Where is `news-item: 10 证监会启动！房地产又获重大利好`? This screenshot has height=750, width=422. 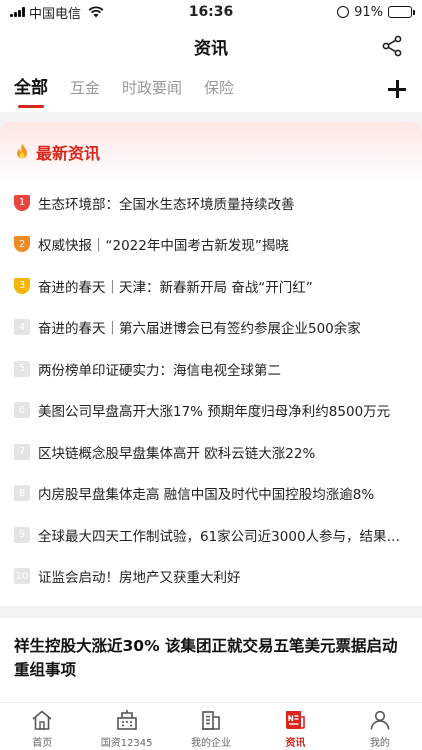 news-item: 10 证监会启动！房地产又获重大利好 is located at coordinates (211, 577).